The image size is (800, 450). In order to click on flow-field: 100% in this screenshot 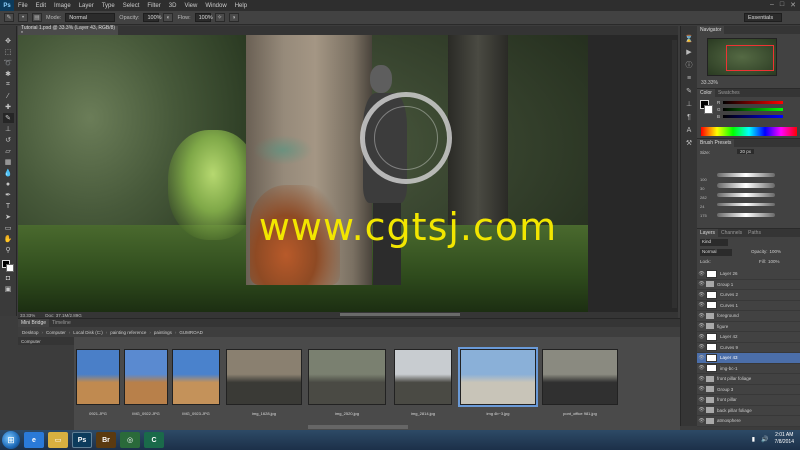, I will do `click(203, 17)`.